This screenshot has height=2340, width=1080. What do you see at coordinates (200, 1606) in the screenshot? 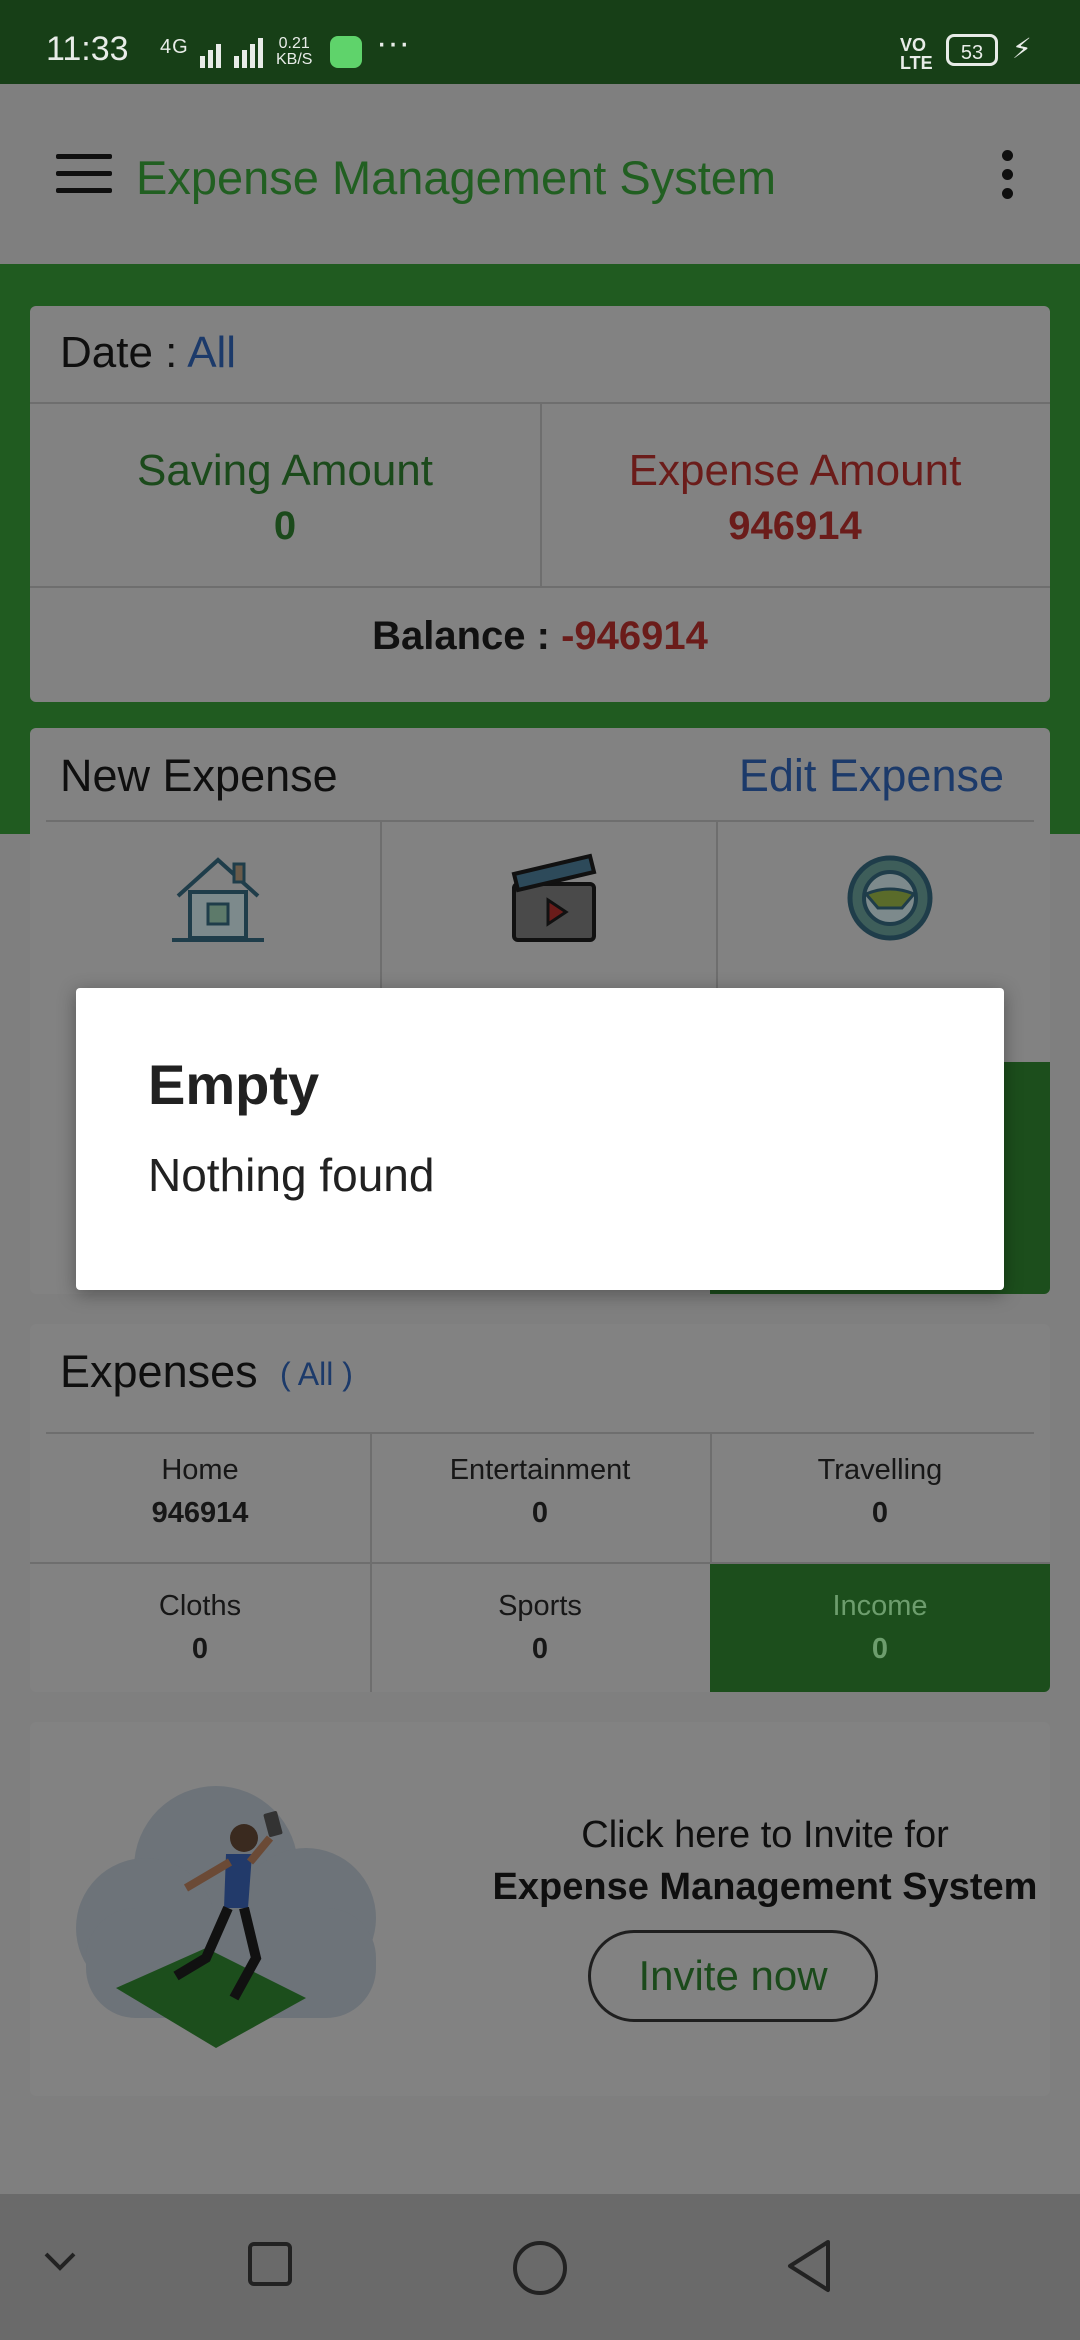
I see `expense-cell-label: Cloths` at bounding box center [200, 1606].